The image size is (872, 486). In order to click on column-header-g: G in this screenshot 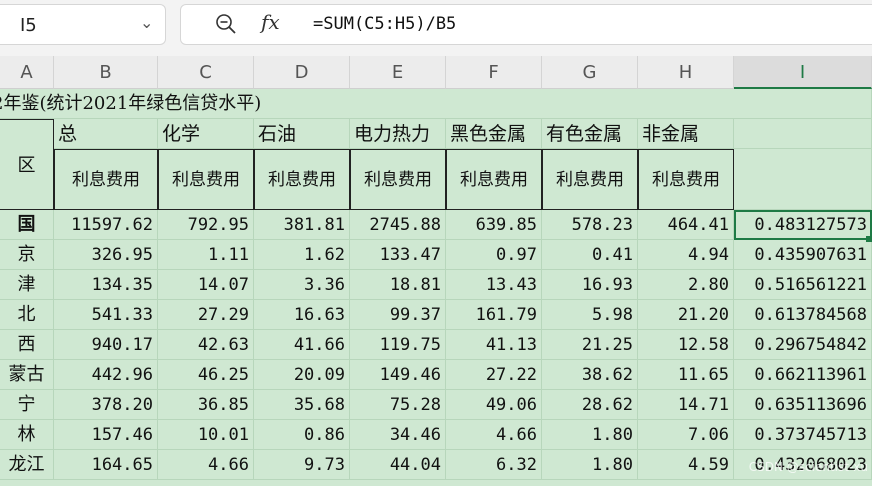, I will do `click(590, 72)`.